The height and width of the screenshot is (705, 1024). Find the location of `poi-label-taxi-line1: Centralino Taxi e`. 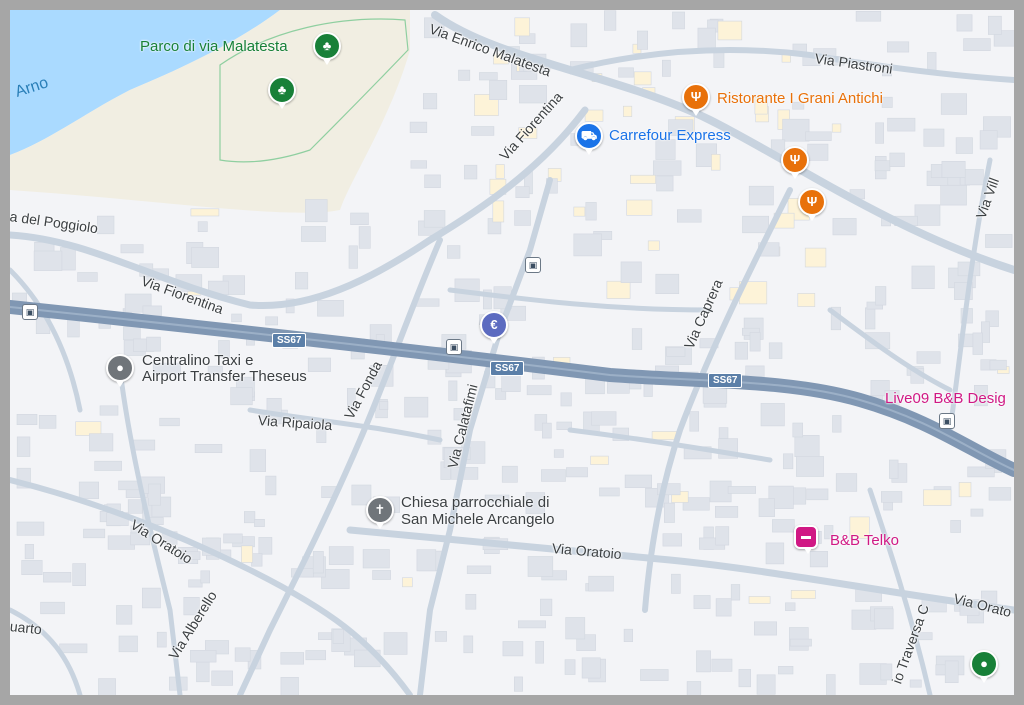

poi-label-taxi-line1: Centralino Taxi e is located at coordinates (197, 361).